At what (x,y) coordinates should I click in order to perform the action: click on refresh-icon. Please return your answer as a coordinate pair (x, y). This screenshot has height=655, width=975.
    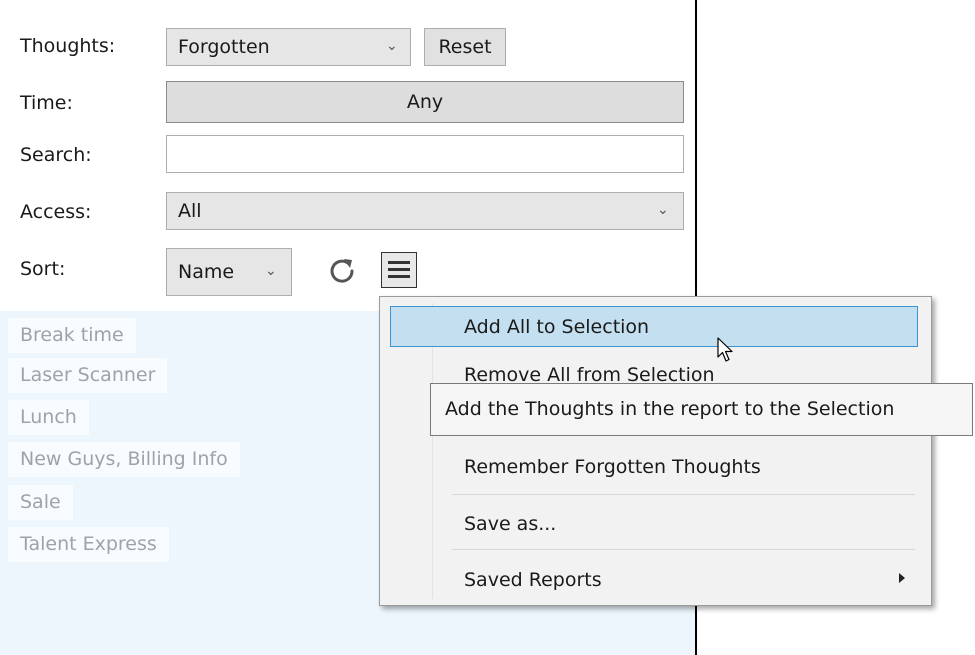
    Looking at the image, I should click on (342, 270).